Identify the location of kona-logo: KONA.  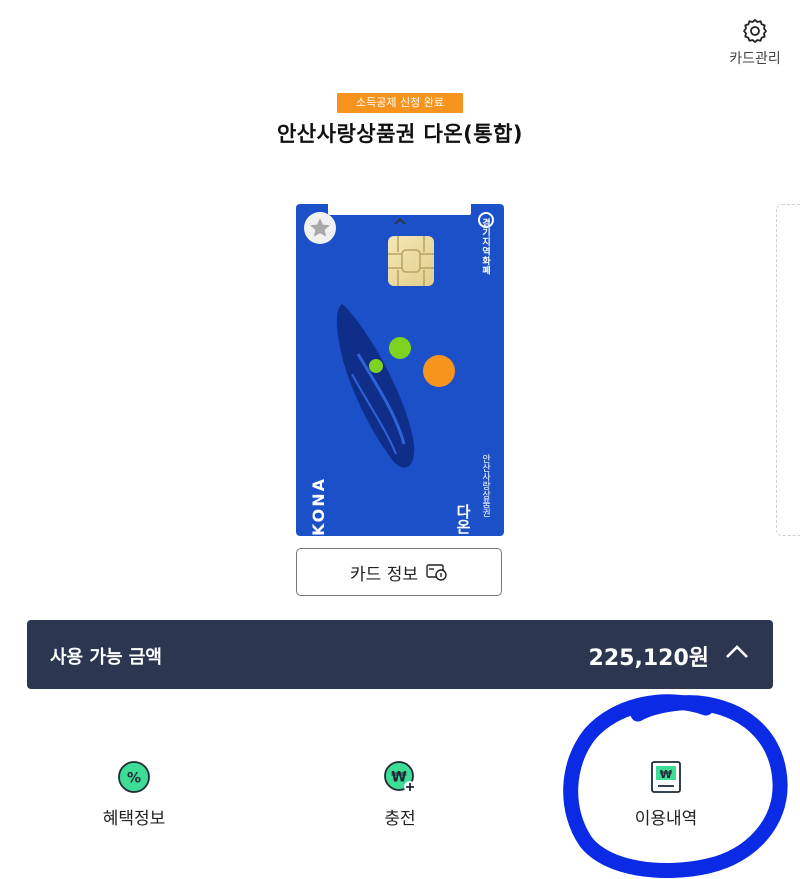
(318, 506).